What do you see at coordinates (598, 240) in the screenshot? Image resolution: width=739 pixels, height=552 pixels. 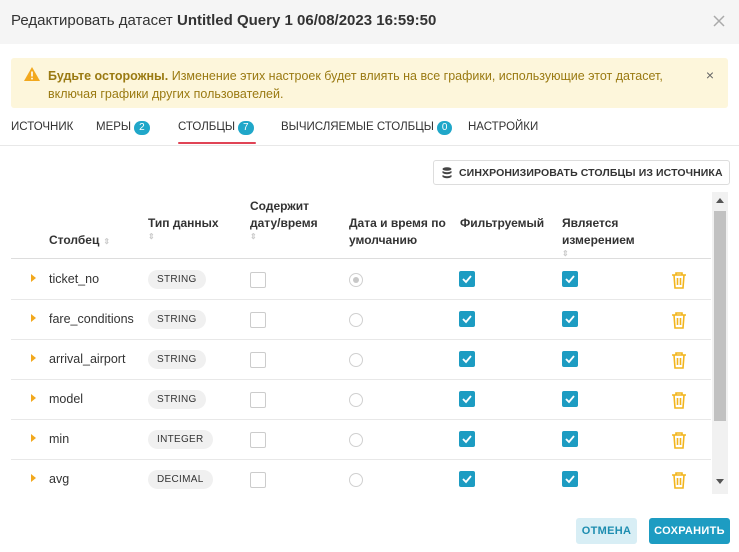 I see `header-label: измерением` at bounding box center [598, 240].